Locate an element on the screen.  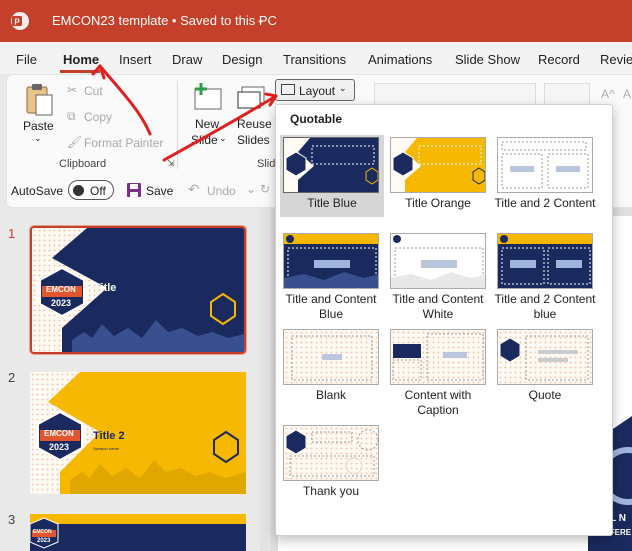
format-painter-icon: 🖌 is located at coordinates (75, 142).